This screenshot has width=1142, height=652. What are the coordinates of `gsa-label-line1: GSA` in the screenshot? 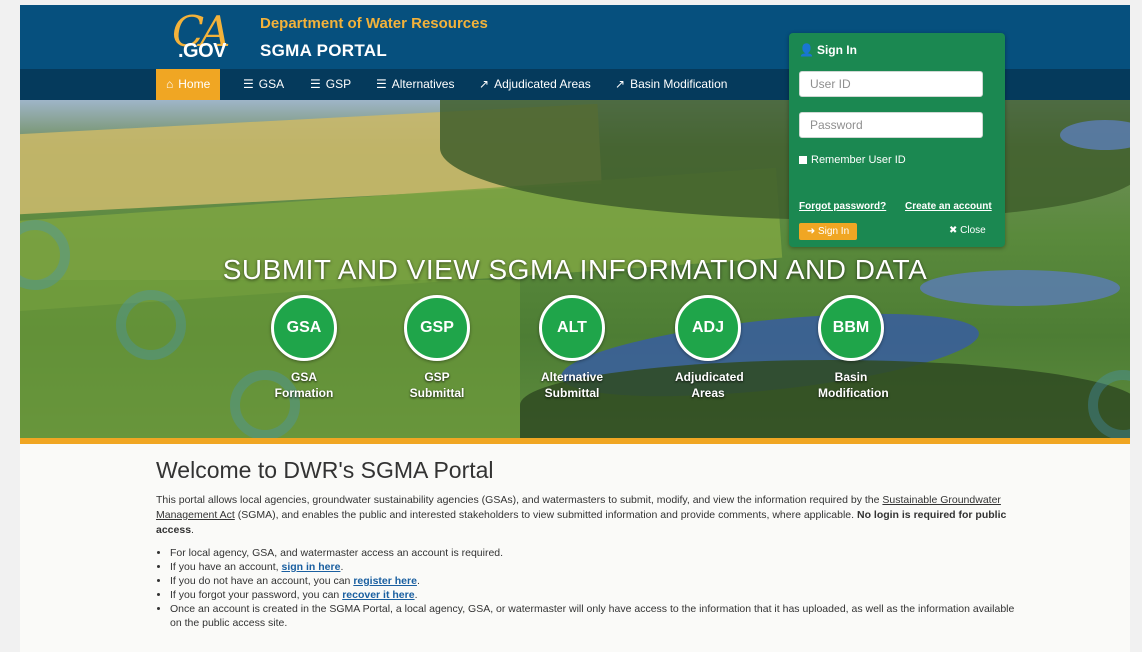 It's located at (303, 377).